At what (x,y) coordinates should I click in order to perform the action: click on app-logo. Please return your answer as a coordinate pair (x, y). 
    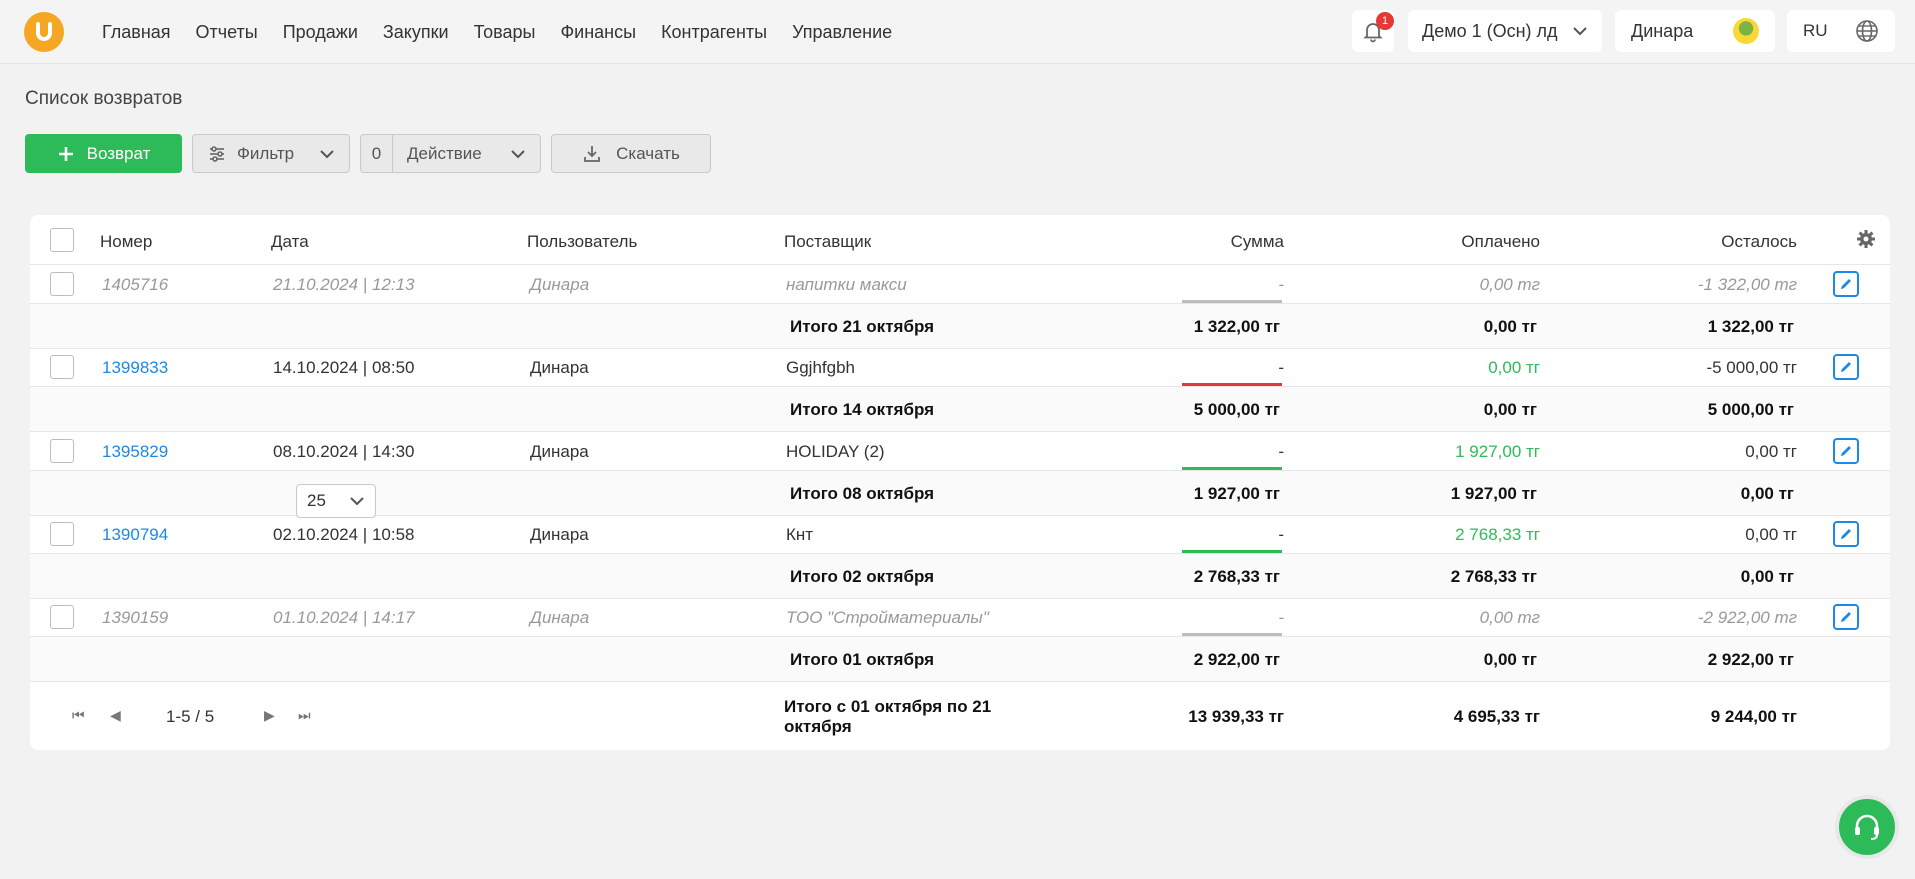
    Looking at the image, I should click on (44, 32).